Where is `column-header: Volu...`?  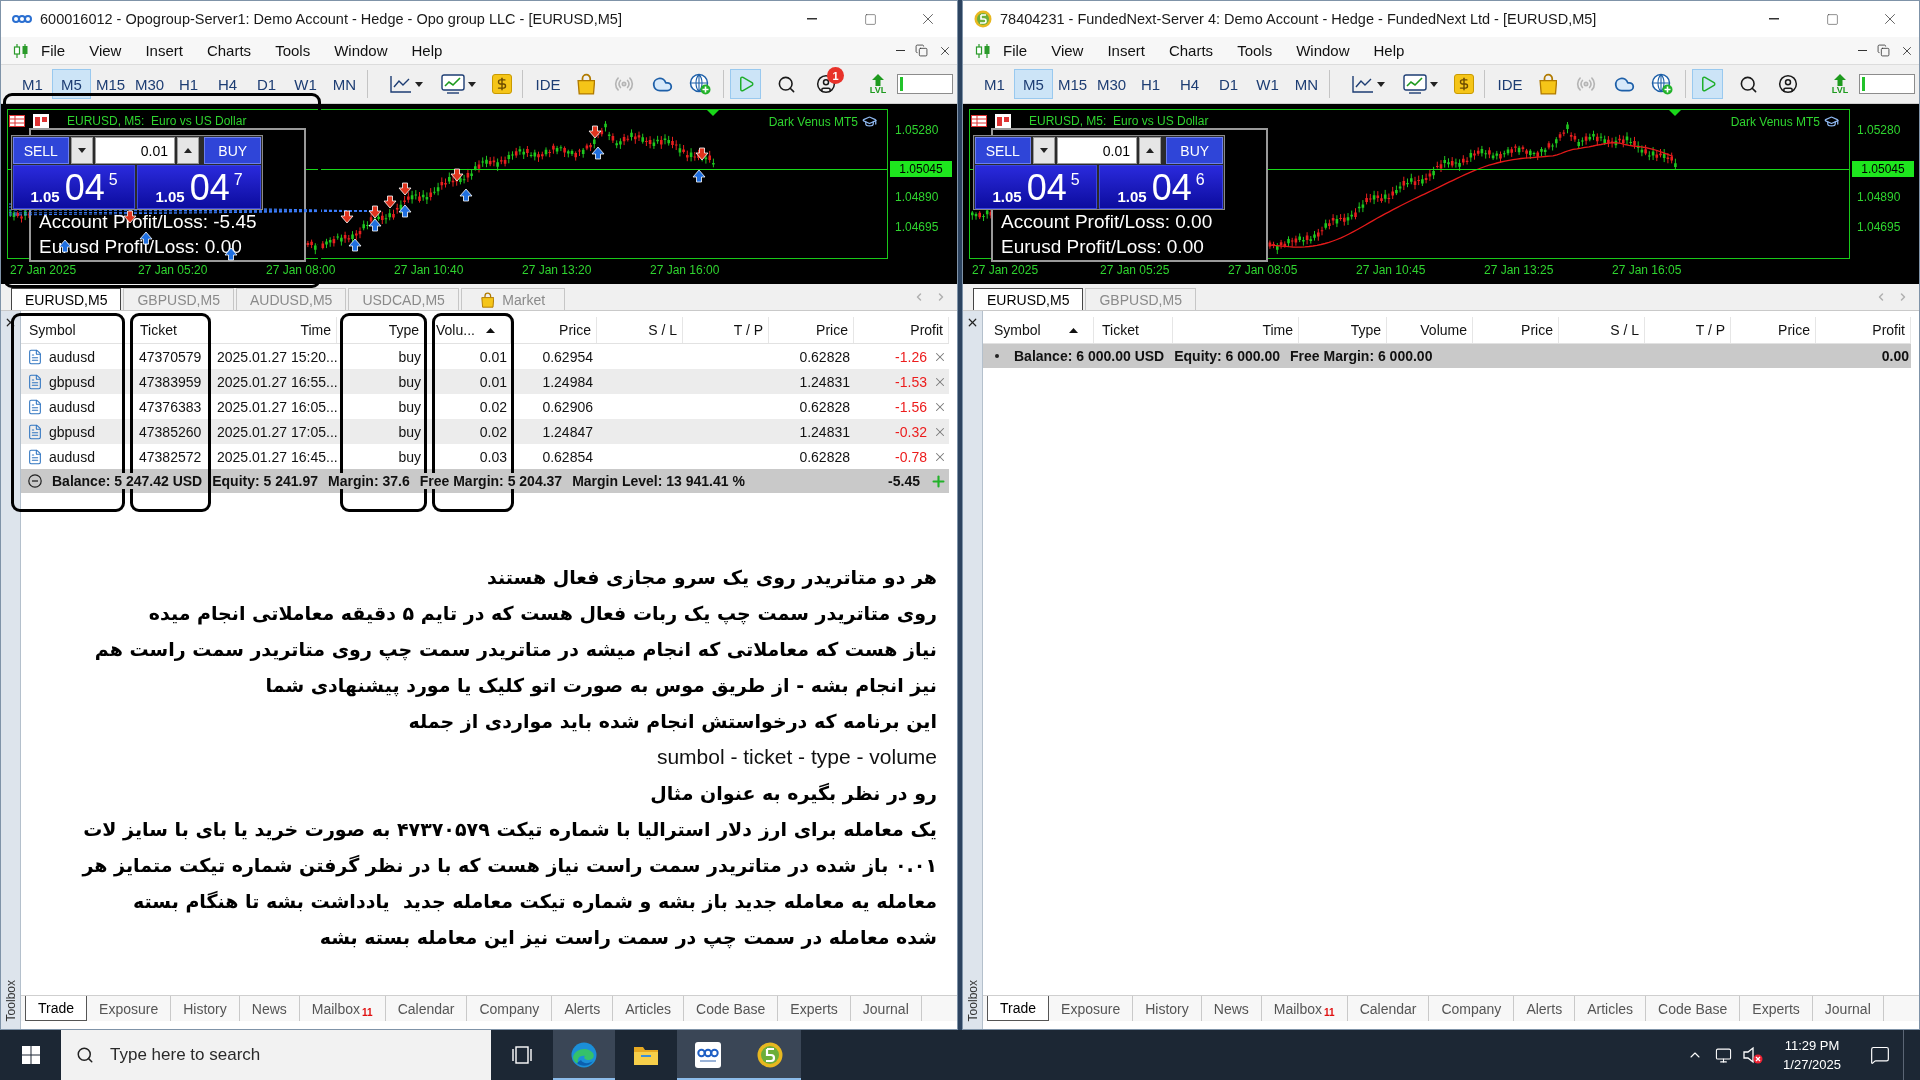
column-header: Volu... is located at coordinates (468, 330).